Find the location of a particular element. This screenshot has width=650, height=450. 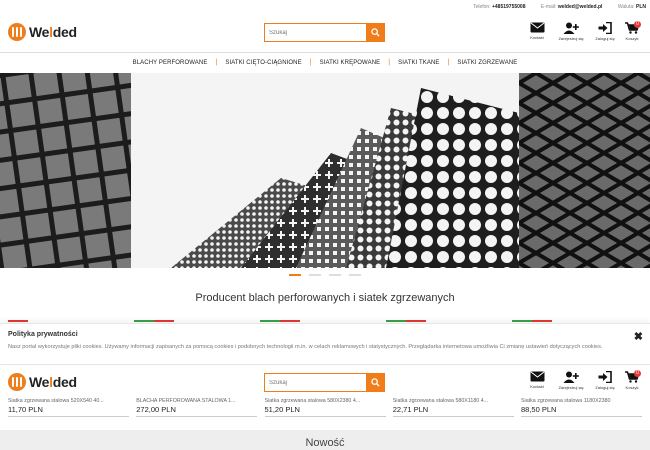

currency-label: Waluta: is located at coordinates (626, 7).